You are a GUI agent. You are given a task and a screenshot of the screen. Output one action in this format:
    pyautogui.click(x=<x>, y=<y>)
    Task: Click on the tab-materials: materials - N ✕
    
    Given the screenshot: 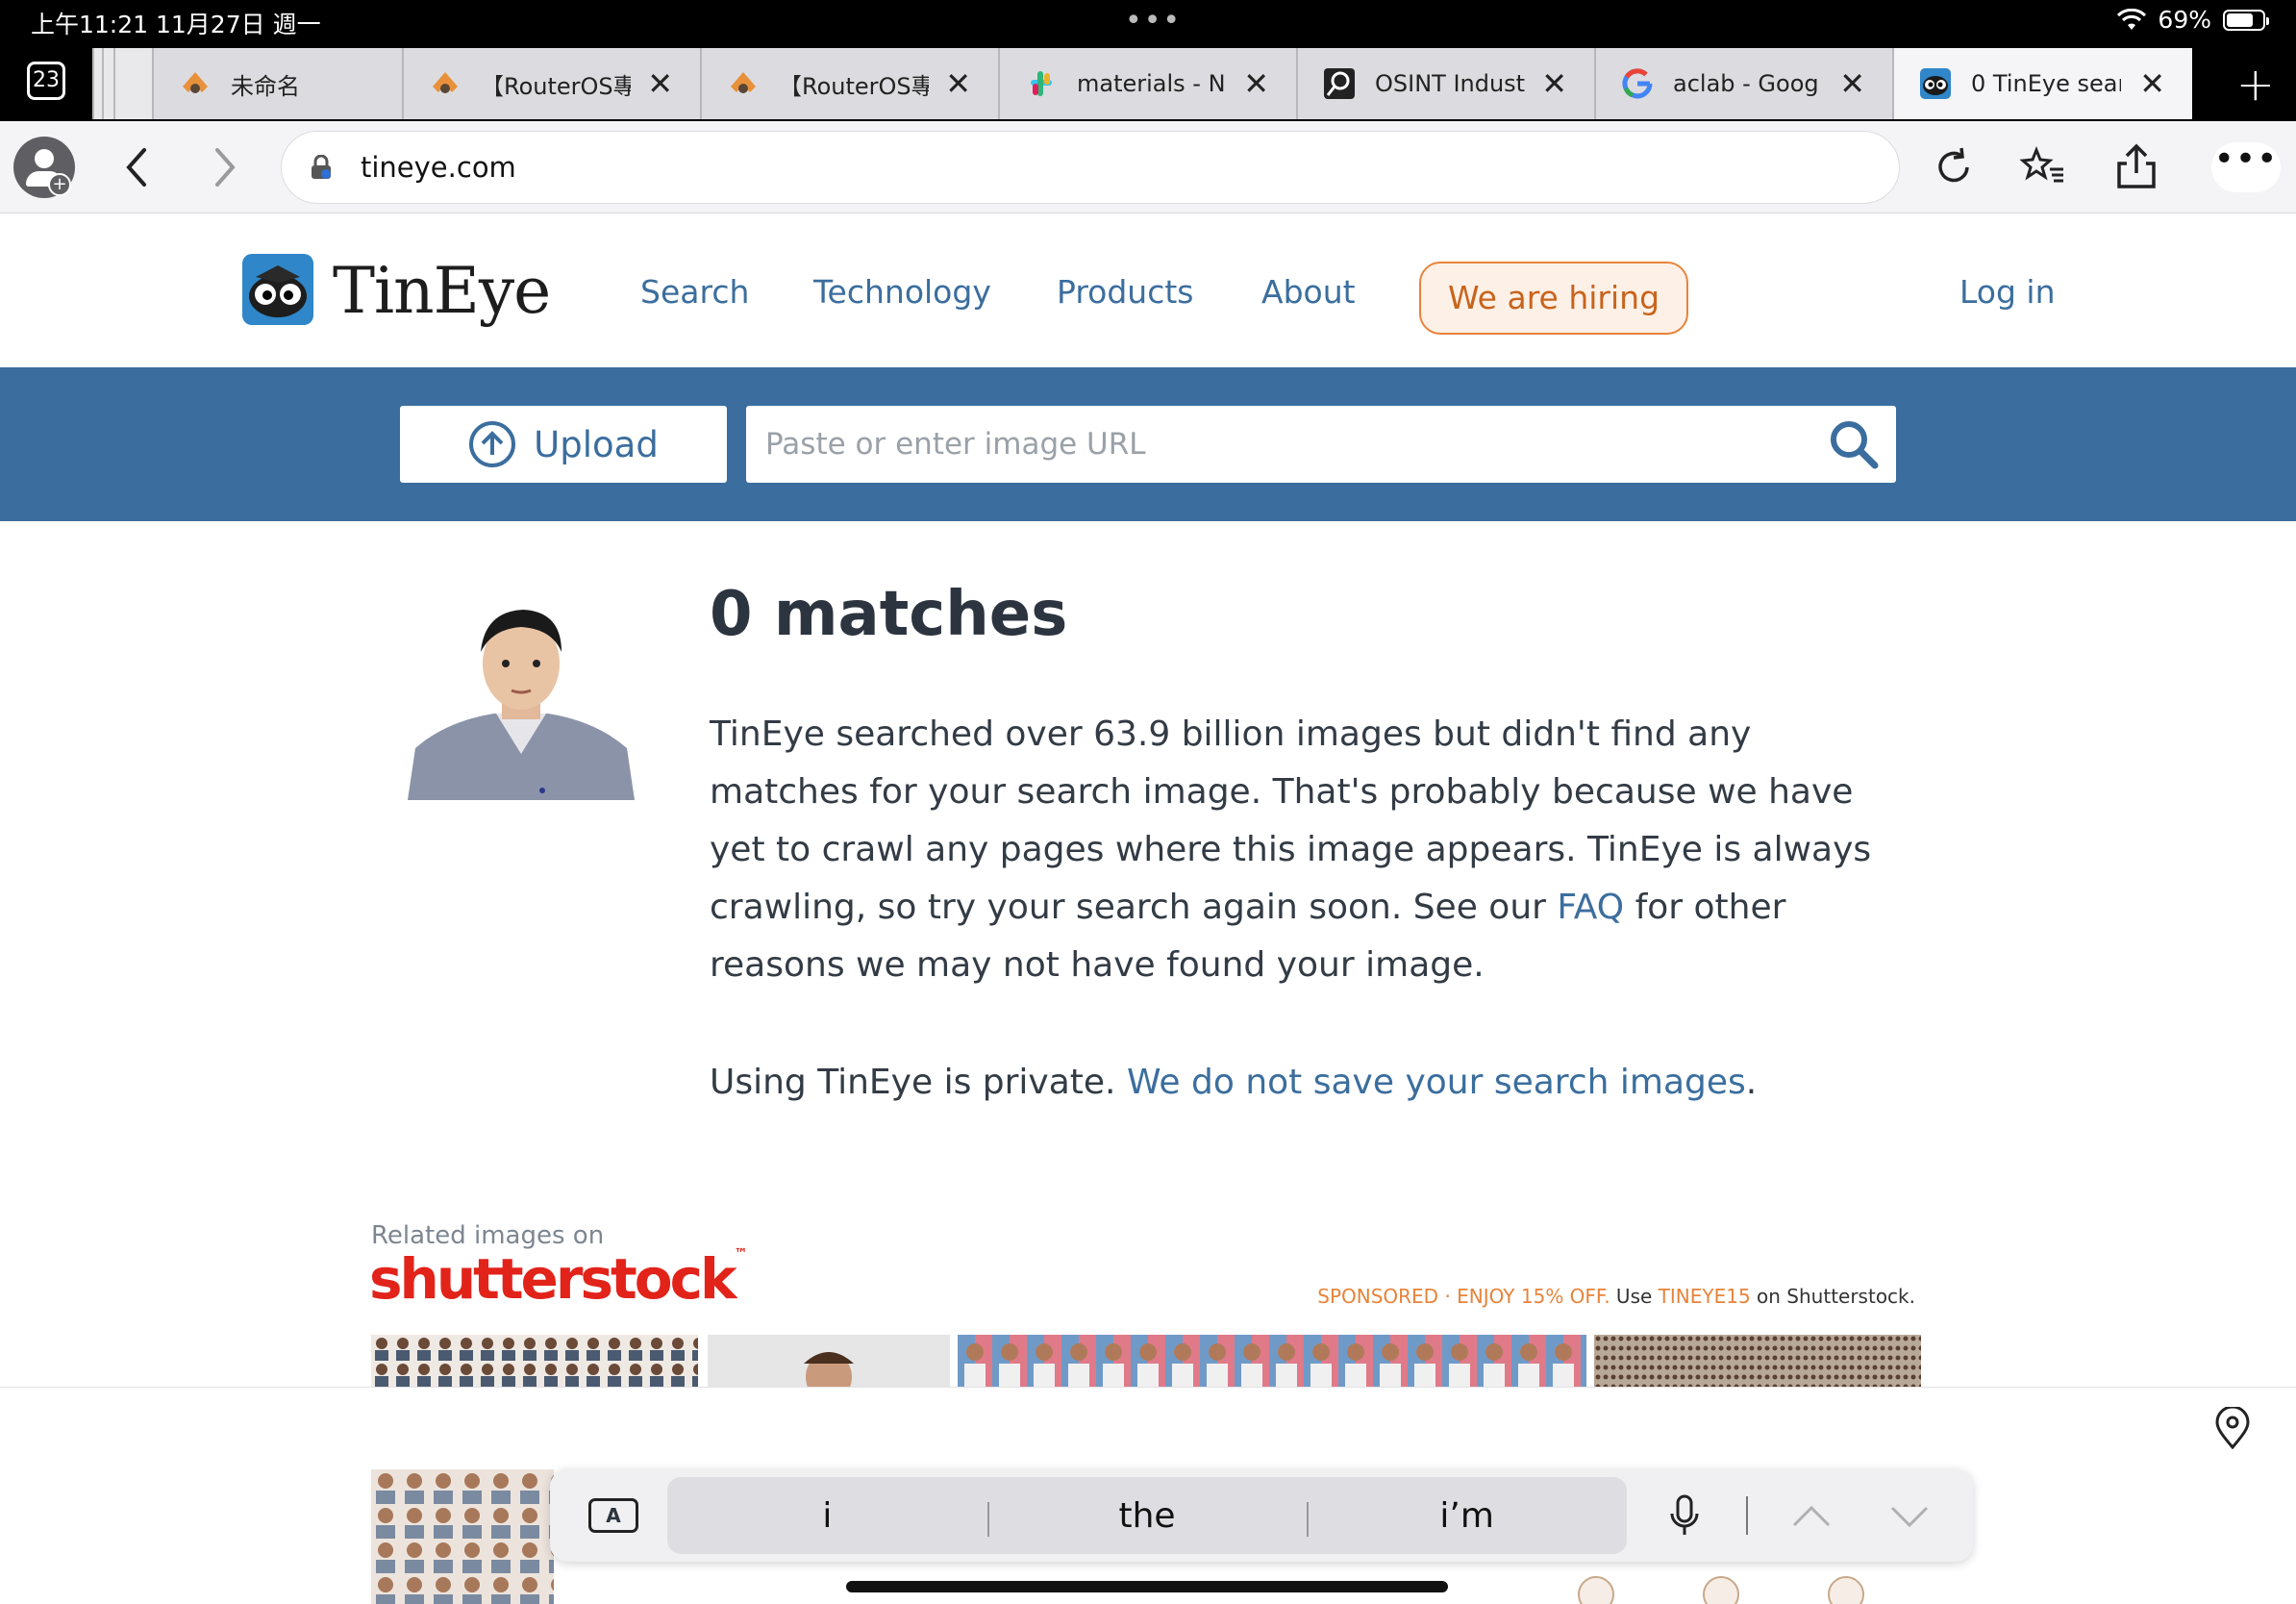 What is the action you would take?
    pyautogui.click(x=1147, y=83)
    